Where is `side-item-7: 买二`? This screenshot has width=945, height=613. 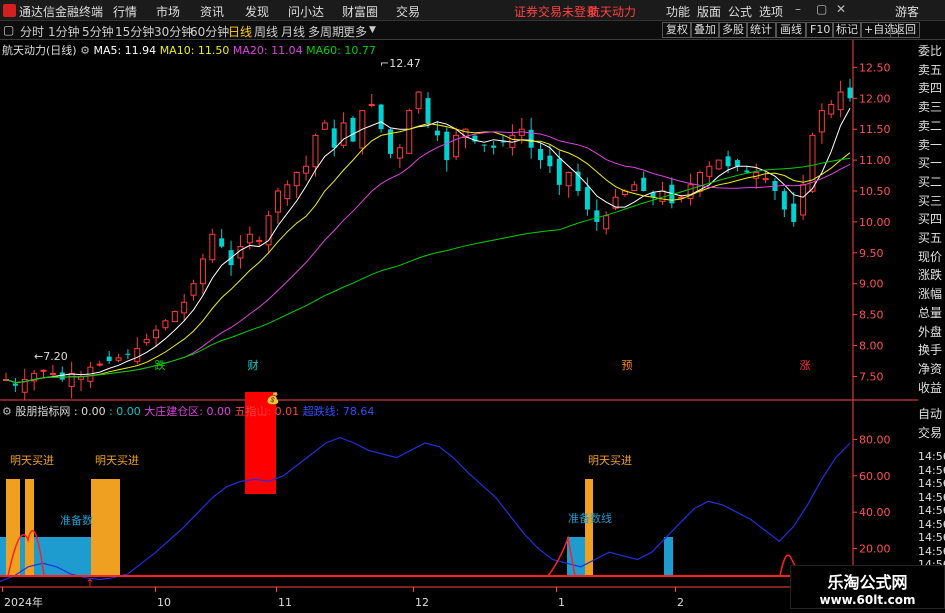 side-item-7: 买二 is located at coordinates (931, 182).